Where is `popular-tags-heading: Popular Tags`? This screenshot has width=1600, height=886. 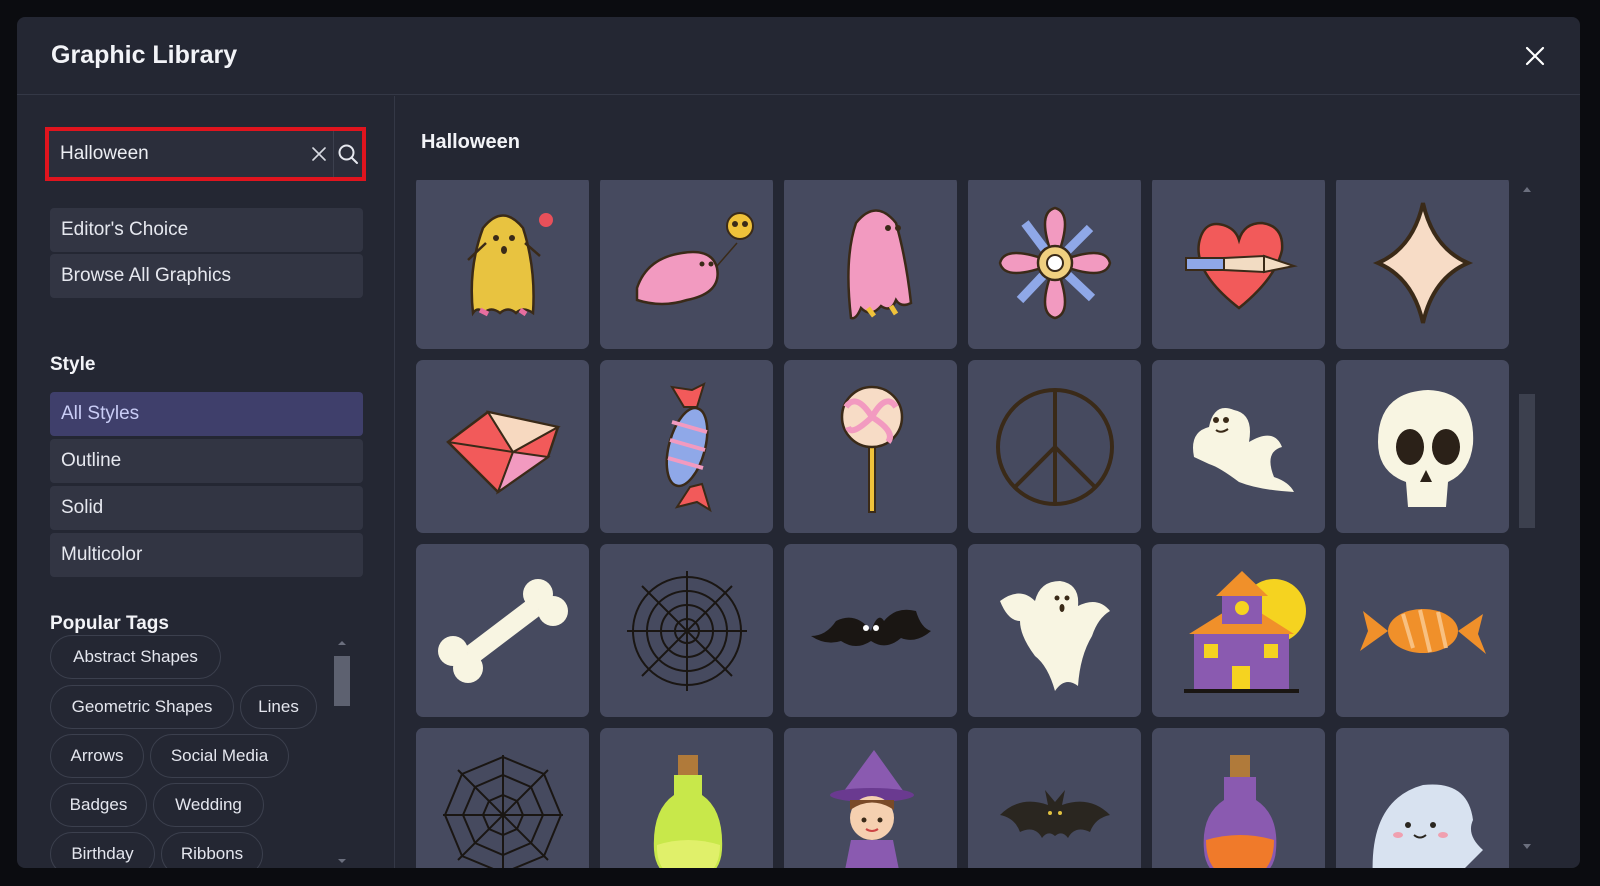
popular-tags-heading: Popular Tags is located at coordinates (109, 623).